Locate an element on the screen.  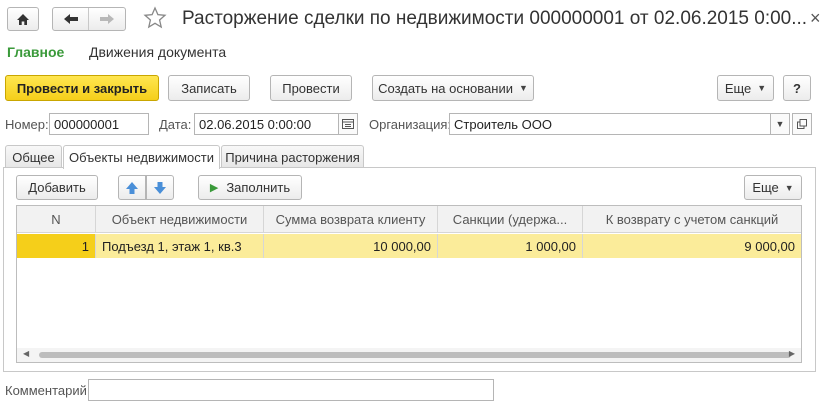
home-button is located at coordinates (23, 19).